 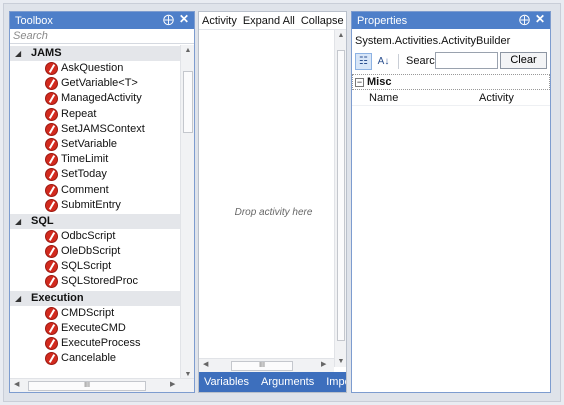 I want to click on properties-toolbar: ☷ A↓ Search: Clear, so click(x=451, y=61).